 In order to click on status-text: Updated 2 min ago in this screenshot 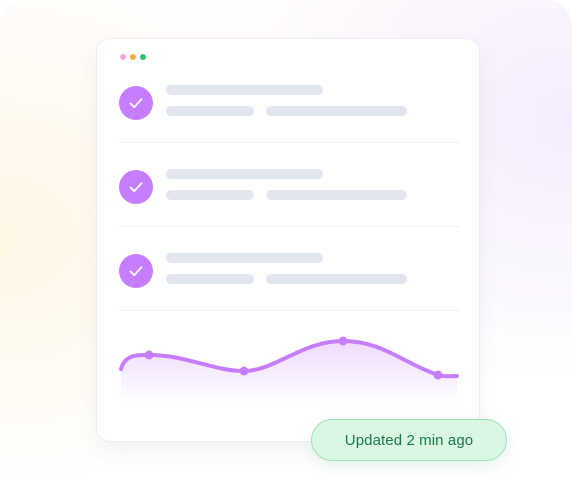, I will do `click(409, 440)`.